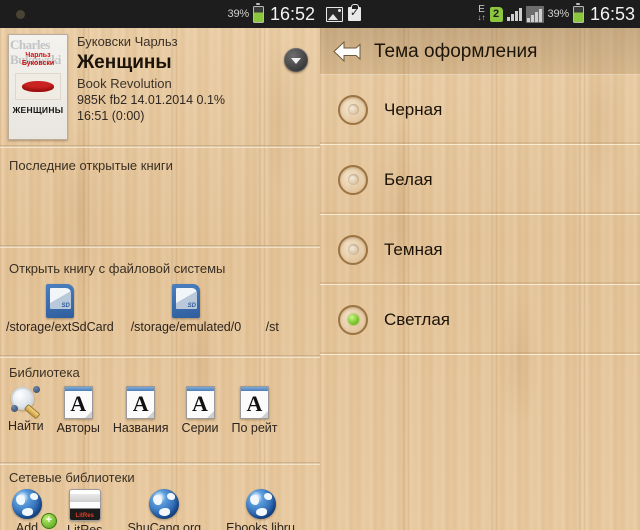 The height and width of the screenshot is (530, 640). What do you see at coordinates (413, 249) in the screenshot?
I see `theme-option-label: Темная` at bounding box center [413, 249].